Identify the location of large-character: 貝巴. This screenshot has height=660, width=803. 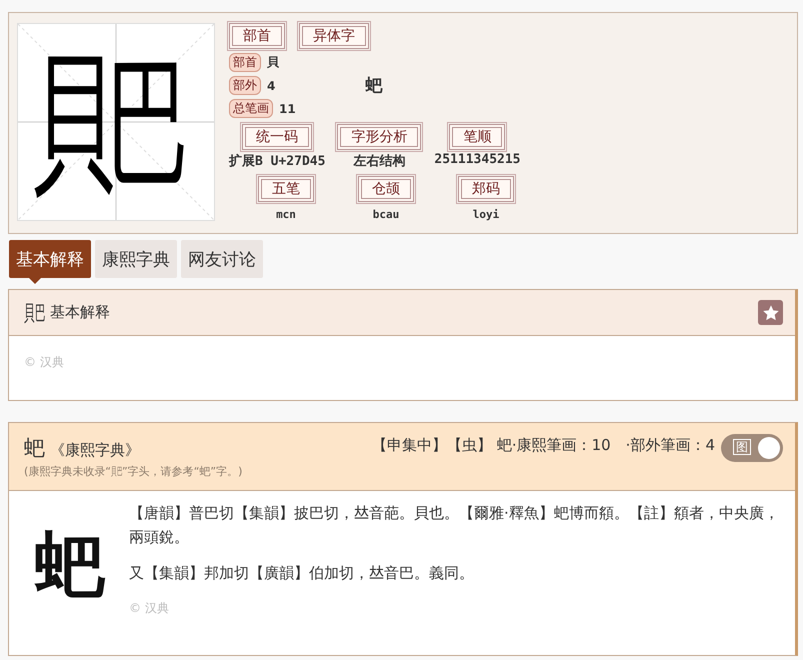
(111, 123).